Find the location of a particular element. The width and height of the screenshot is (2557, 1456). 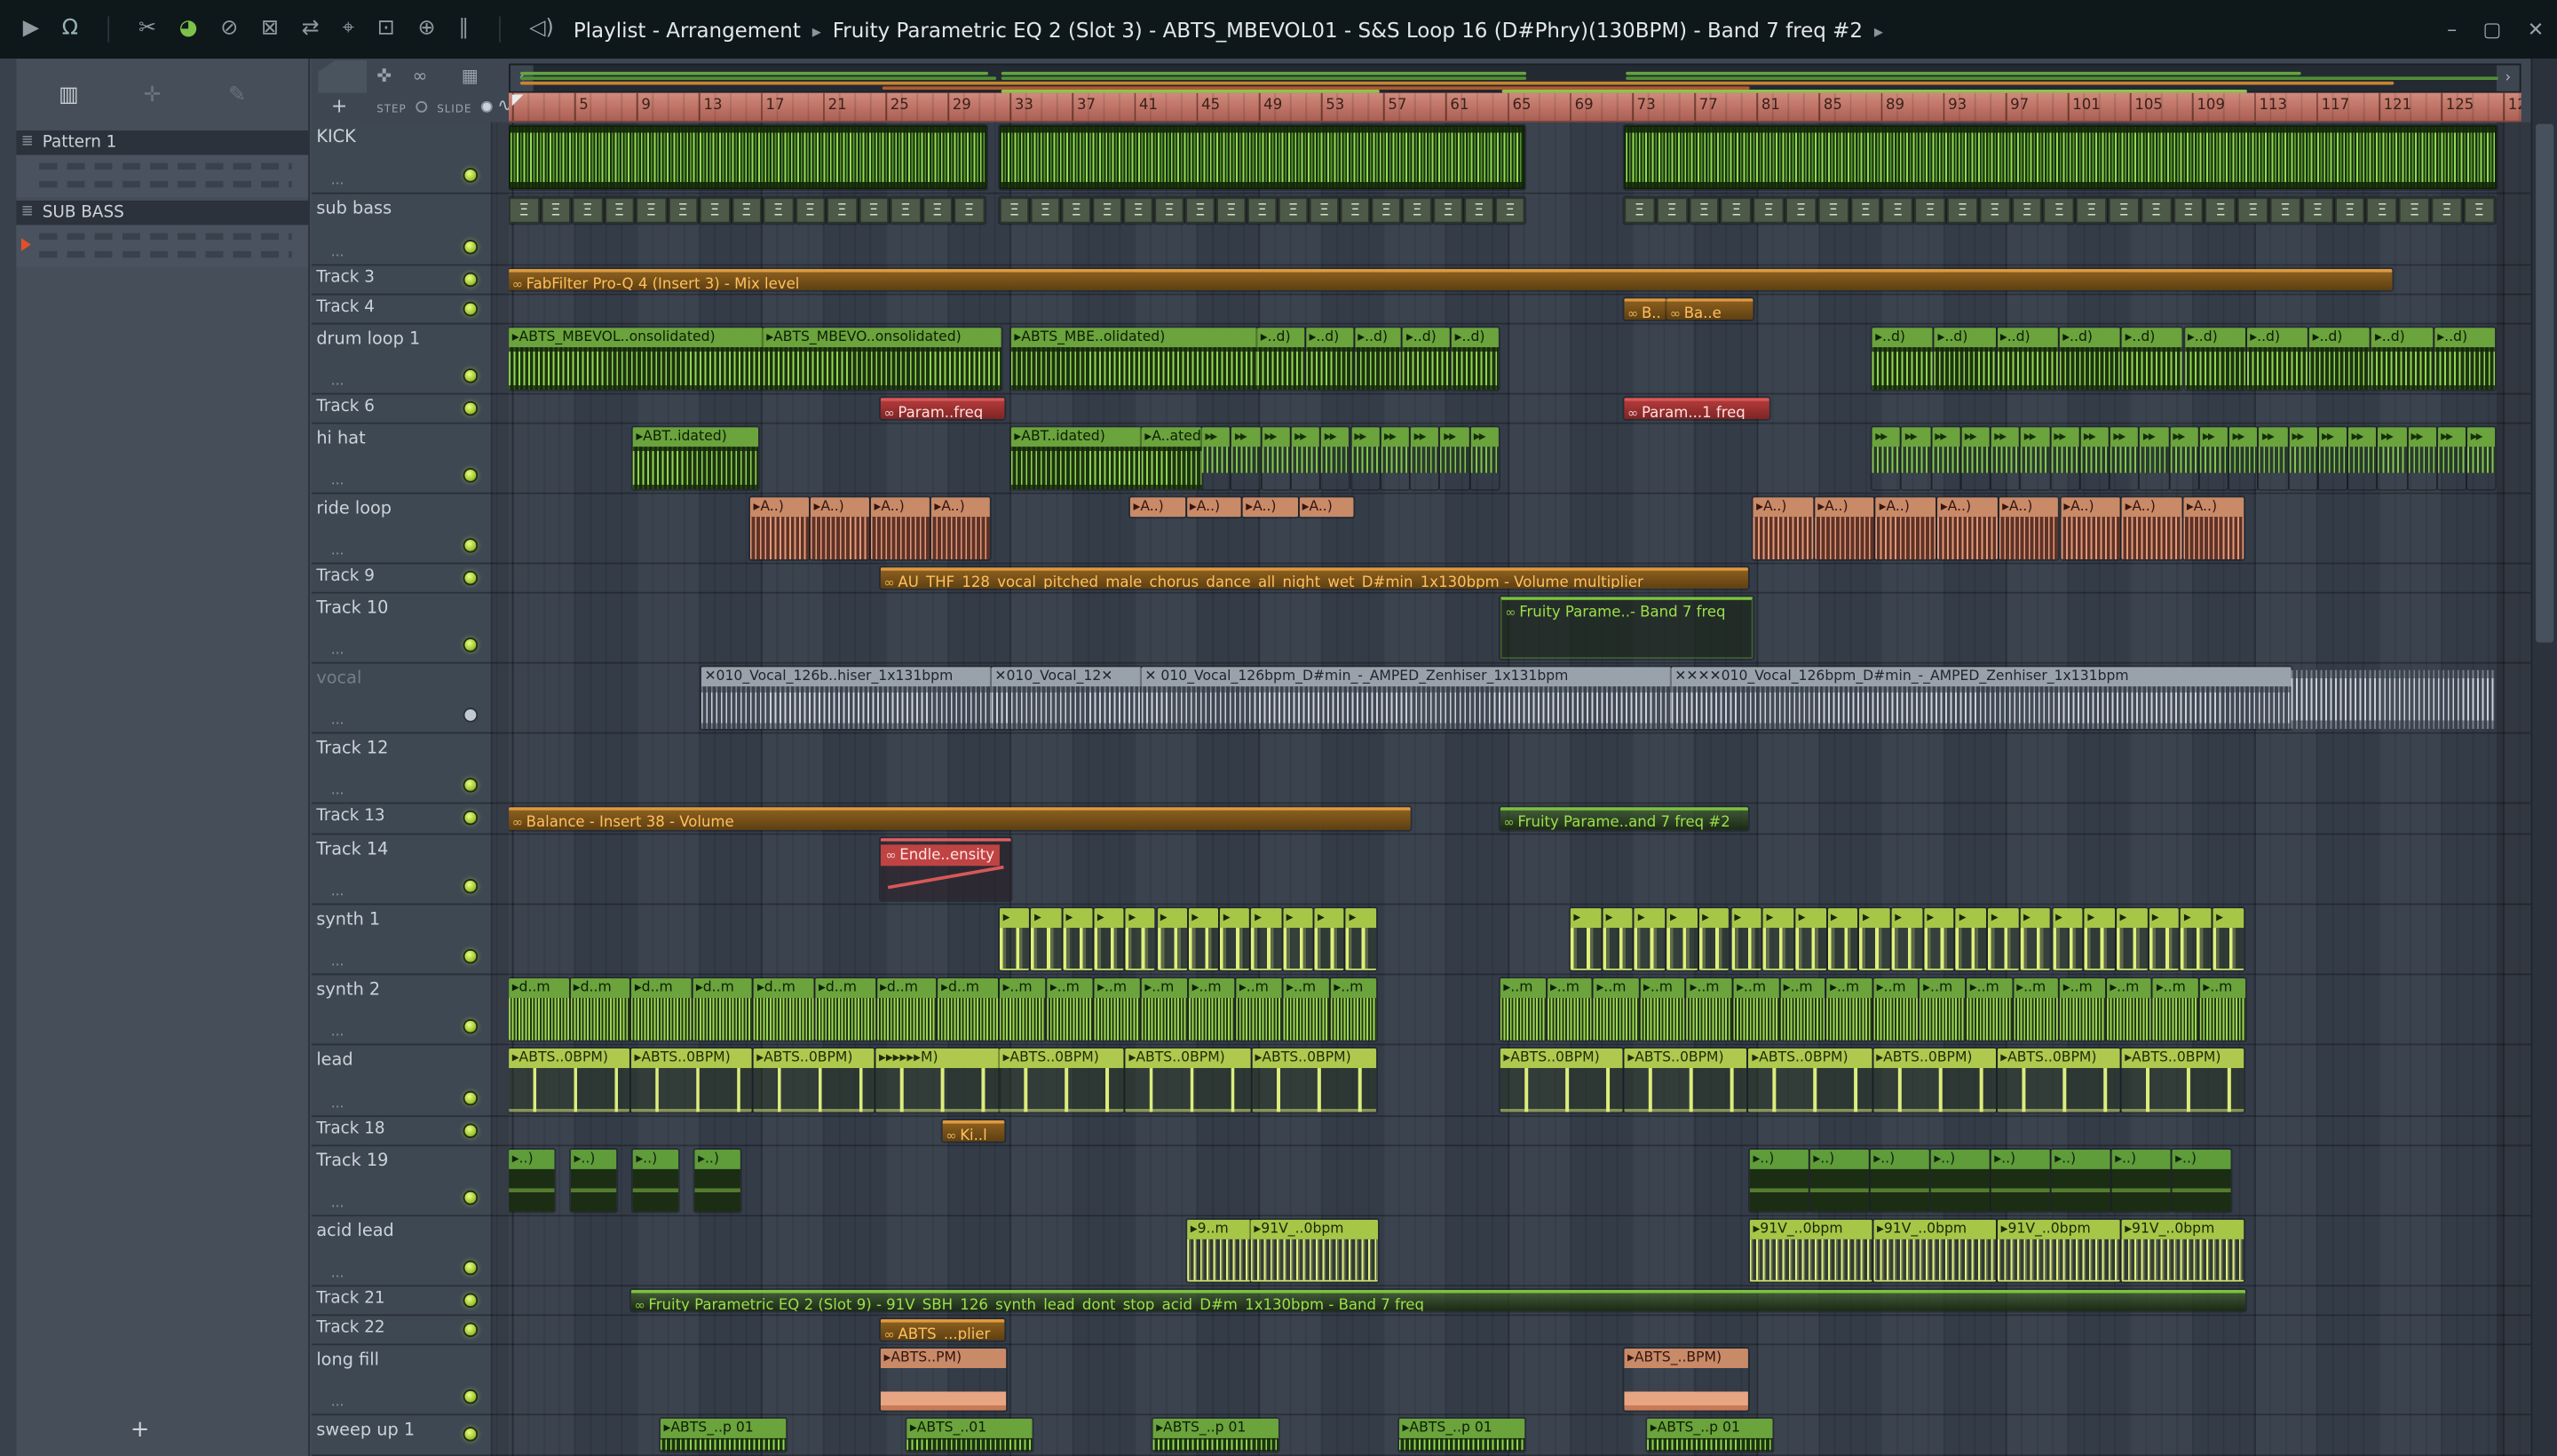

audio-clip: ▸ABTS_MBE..olidated) is located at coordinates (1134, 359).